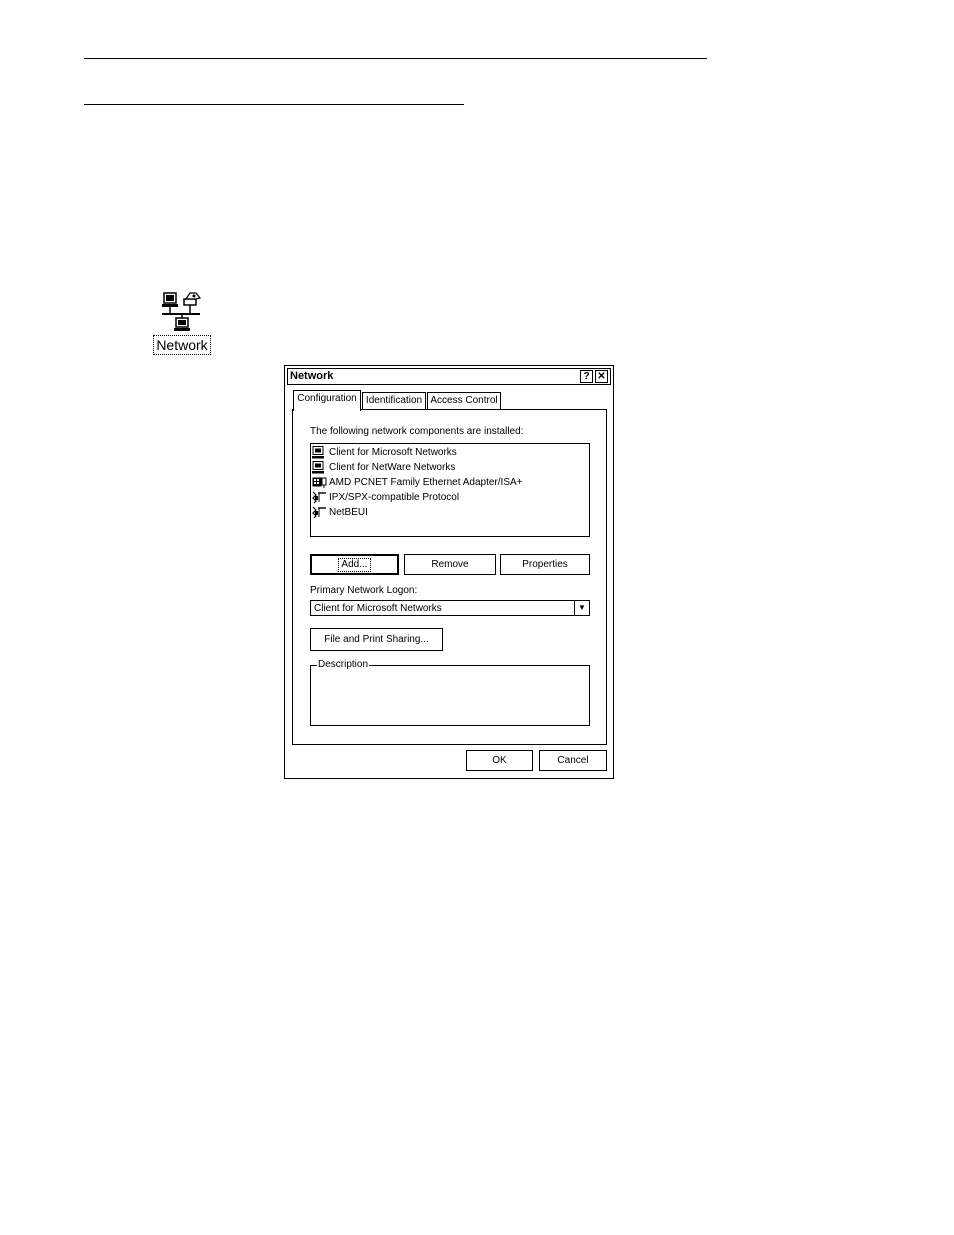 This screenshot has width=954, height=1235. What do you see at coordinates (182, 311) in the screenshot?
I see `network-neighborhood-icon` at bounding box center [182, 311].